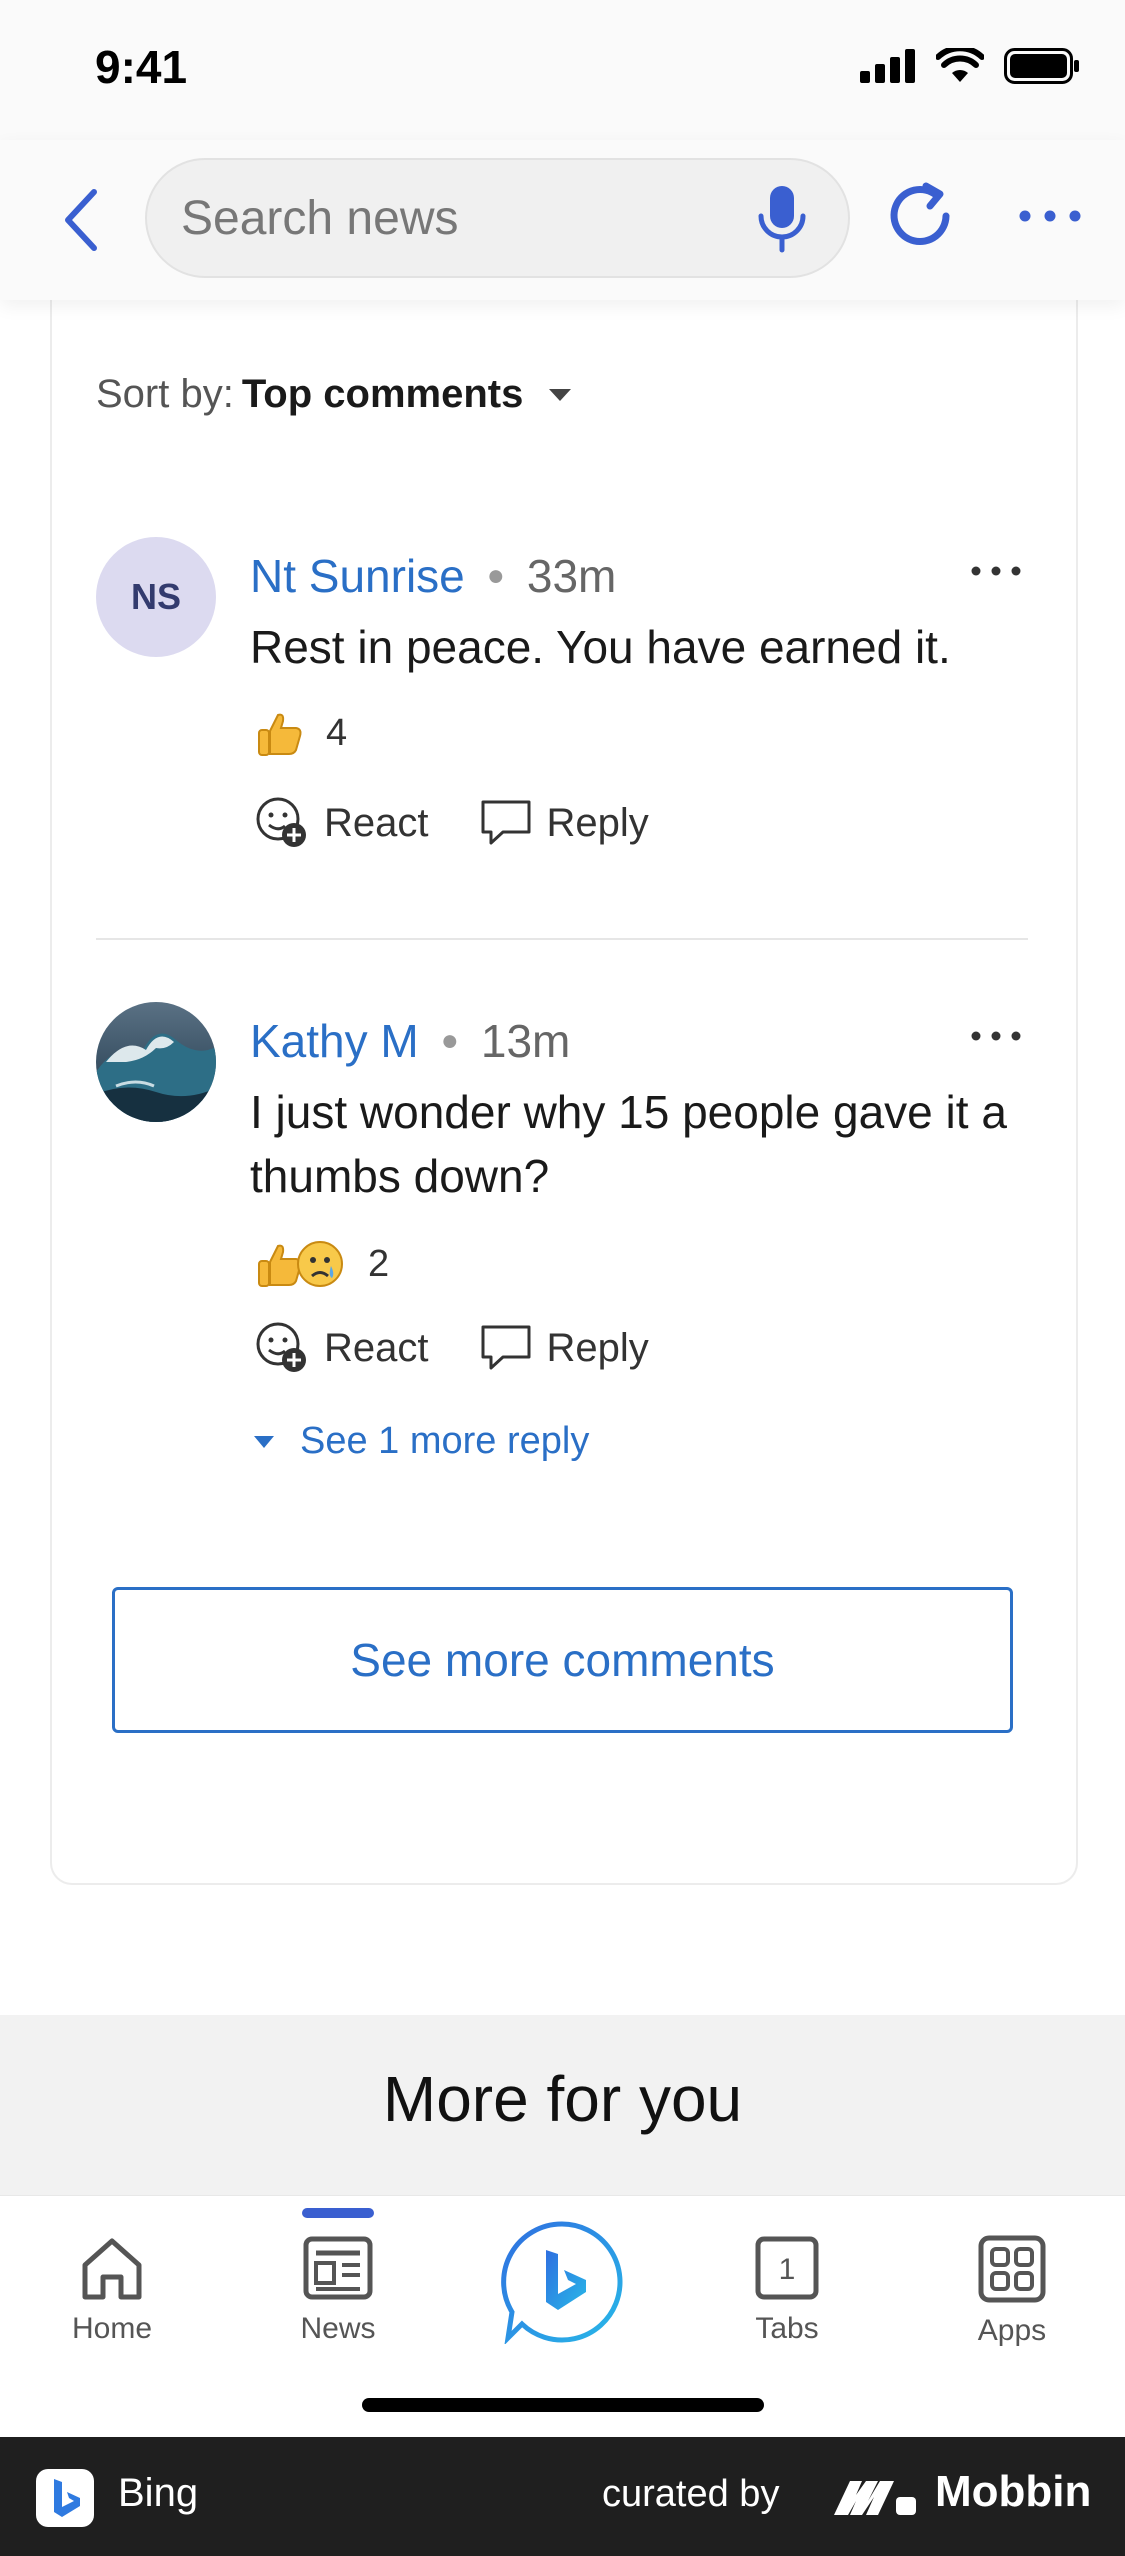  What do you see at coordinates (382, 394) in the screenshot?
I see `sort-value: Top comments` at bounding box center [382, 394].